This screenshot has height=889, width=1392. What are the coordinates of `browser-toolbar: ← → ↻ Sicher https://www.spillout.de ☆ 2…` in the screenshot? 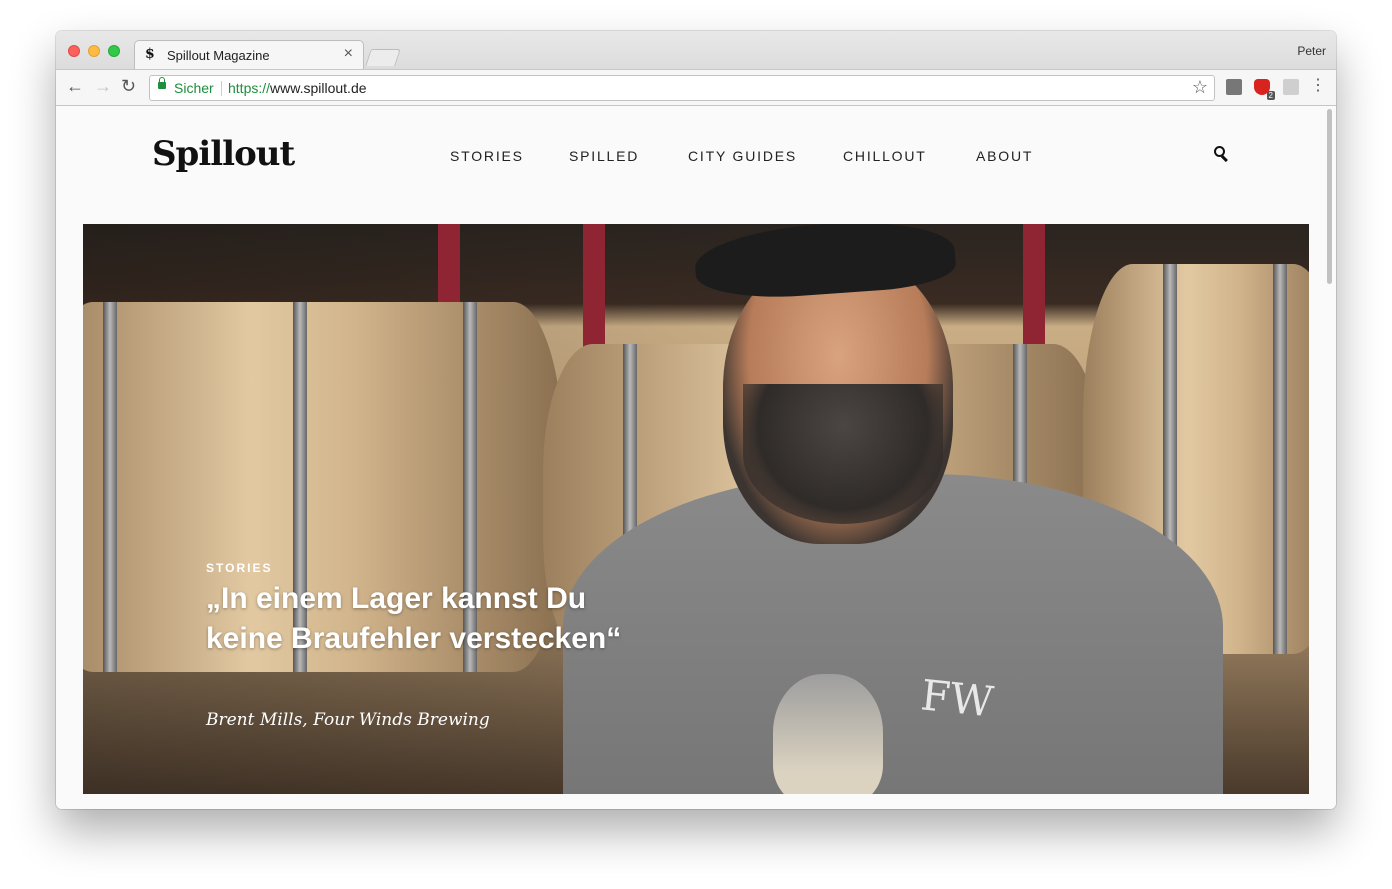 It's located at (696, 87).